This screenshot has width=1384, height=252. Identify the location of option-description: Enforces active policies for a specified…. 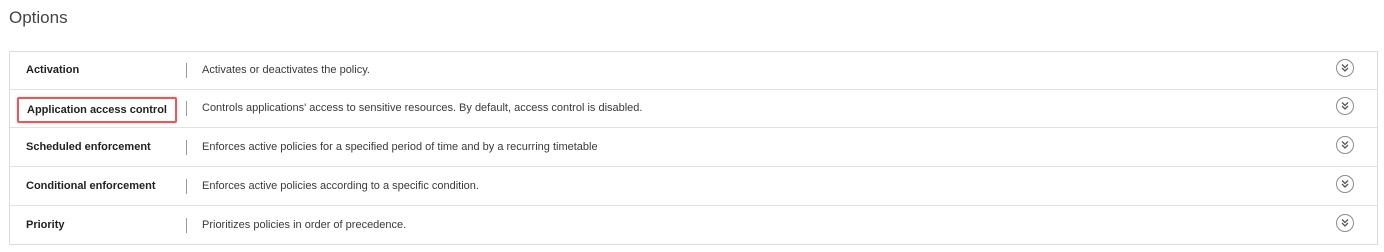
(400, 147).